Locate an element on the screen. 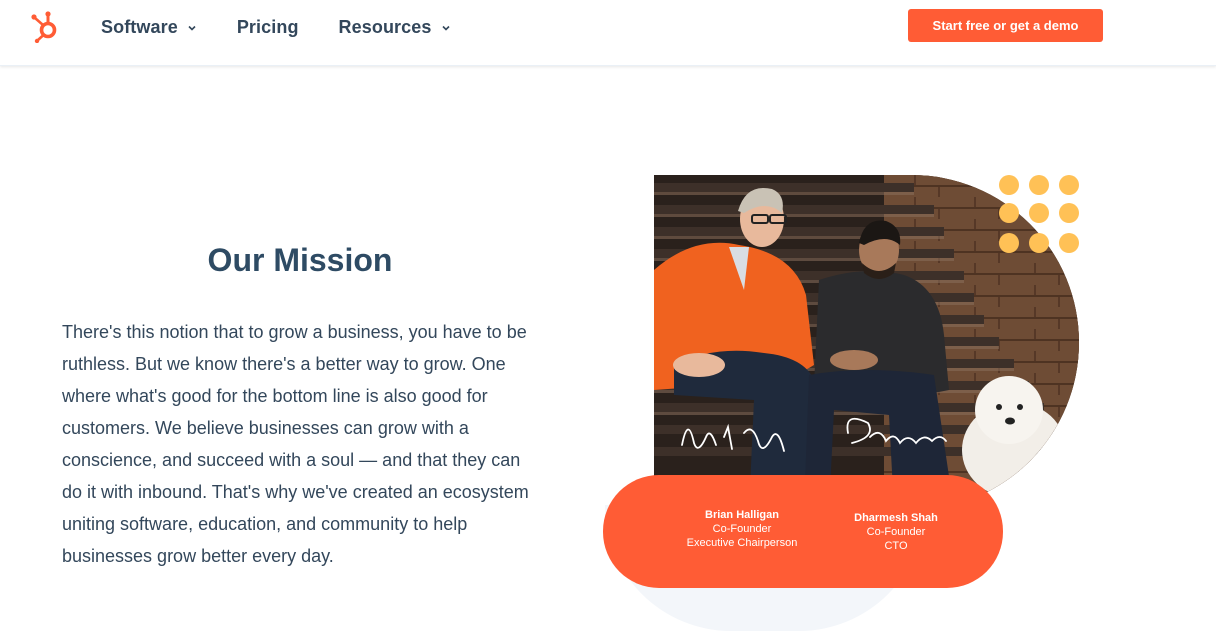 Image resolution: width=1216 pixels, height=631 pixels. nav-resources-label: Resources is located at coordinates (385, 26).